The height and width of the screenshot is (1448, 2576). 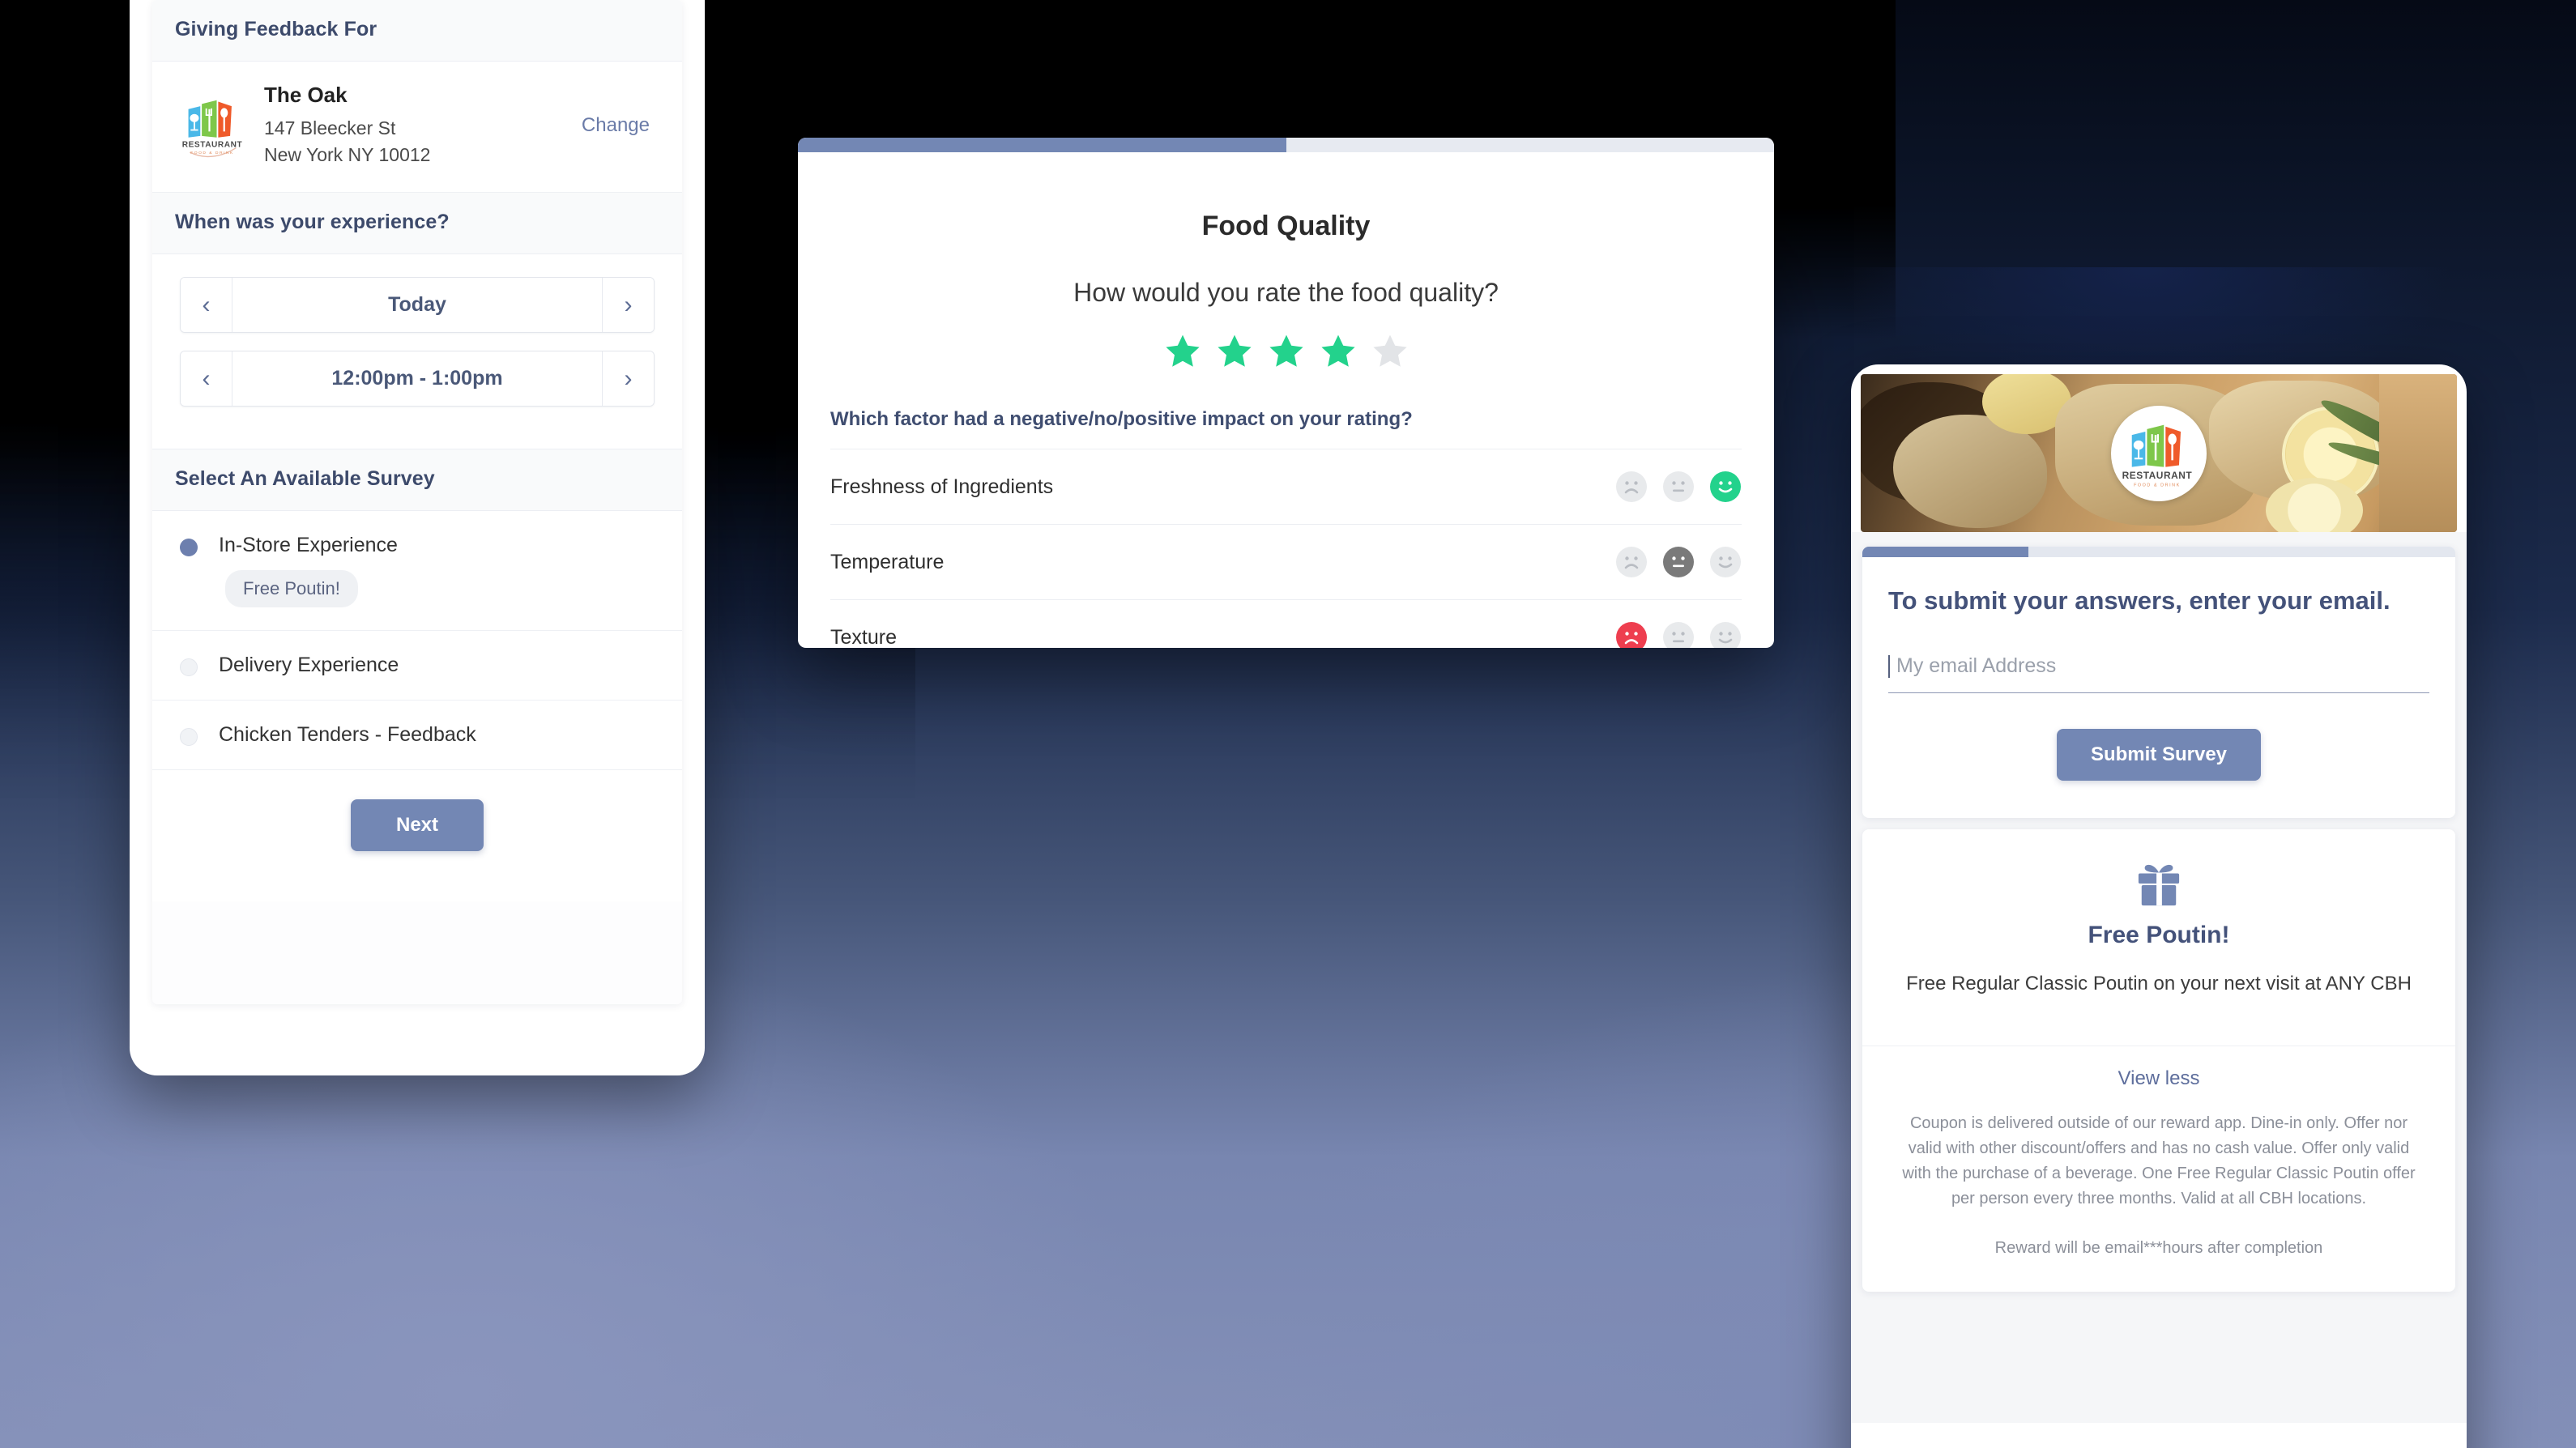 I want to click on modal-progress-track, so click(x=1286, y=145).